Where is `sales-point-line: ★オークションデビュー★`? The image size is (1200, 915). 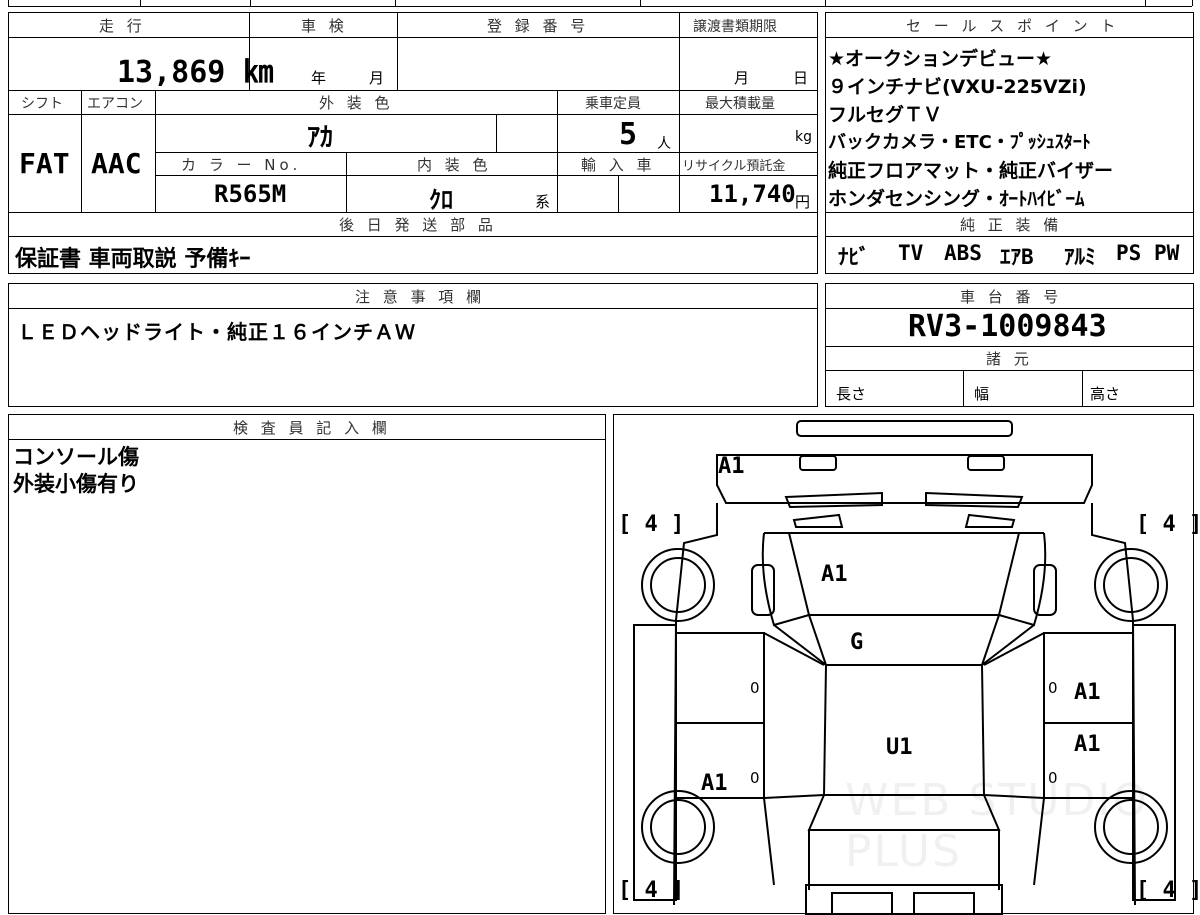 sales-point-line: ★オークションデビュー★ is located at coordinates (940, 59).